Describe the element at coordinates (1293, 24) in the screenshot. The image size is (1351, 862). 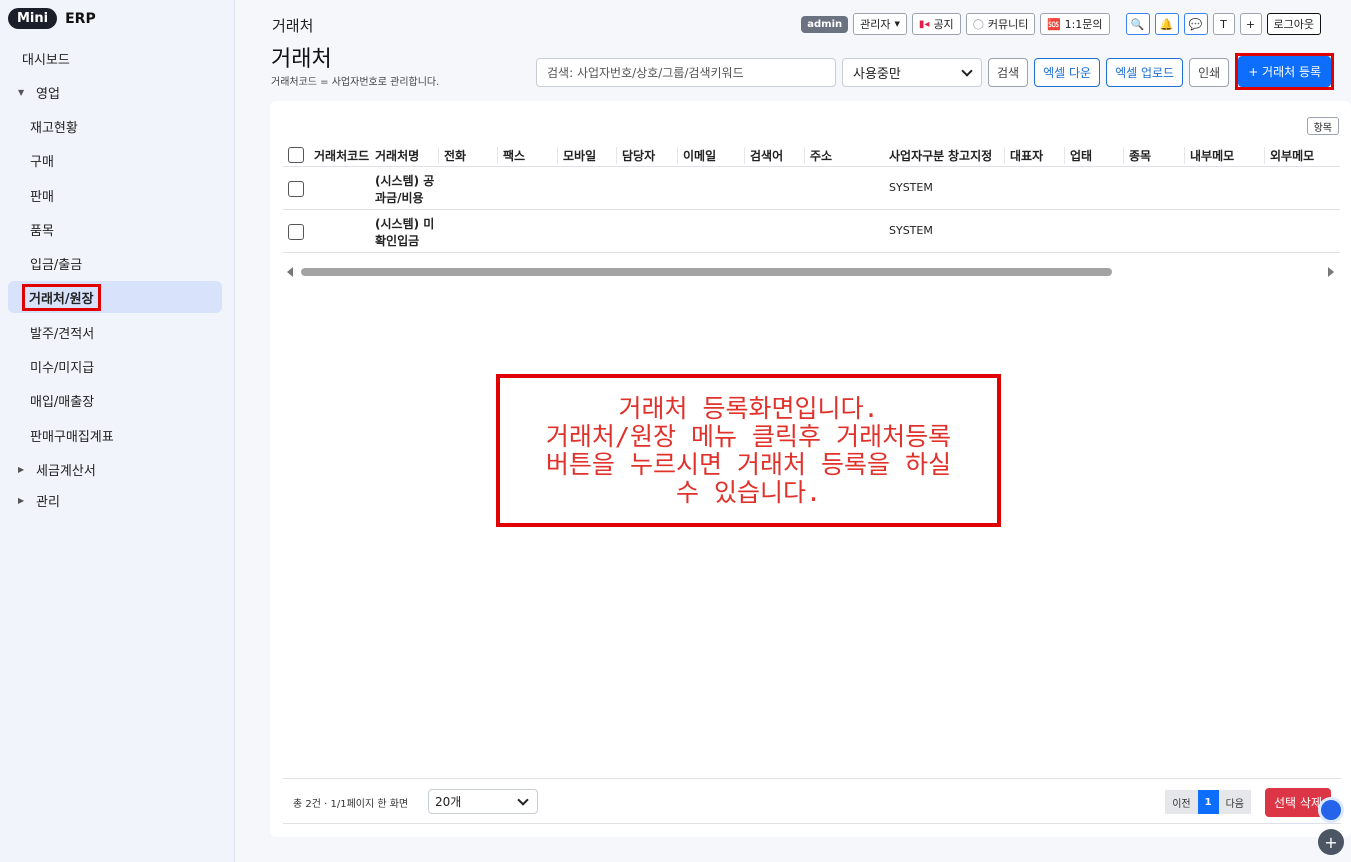
I see `logout-button: 로그아웃` at that location.